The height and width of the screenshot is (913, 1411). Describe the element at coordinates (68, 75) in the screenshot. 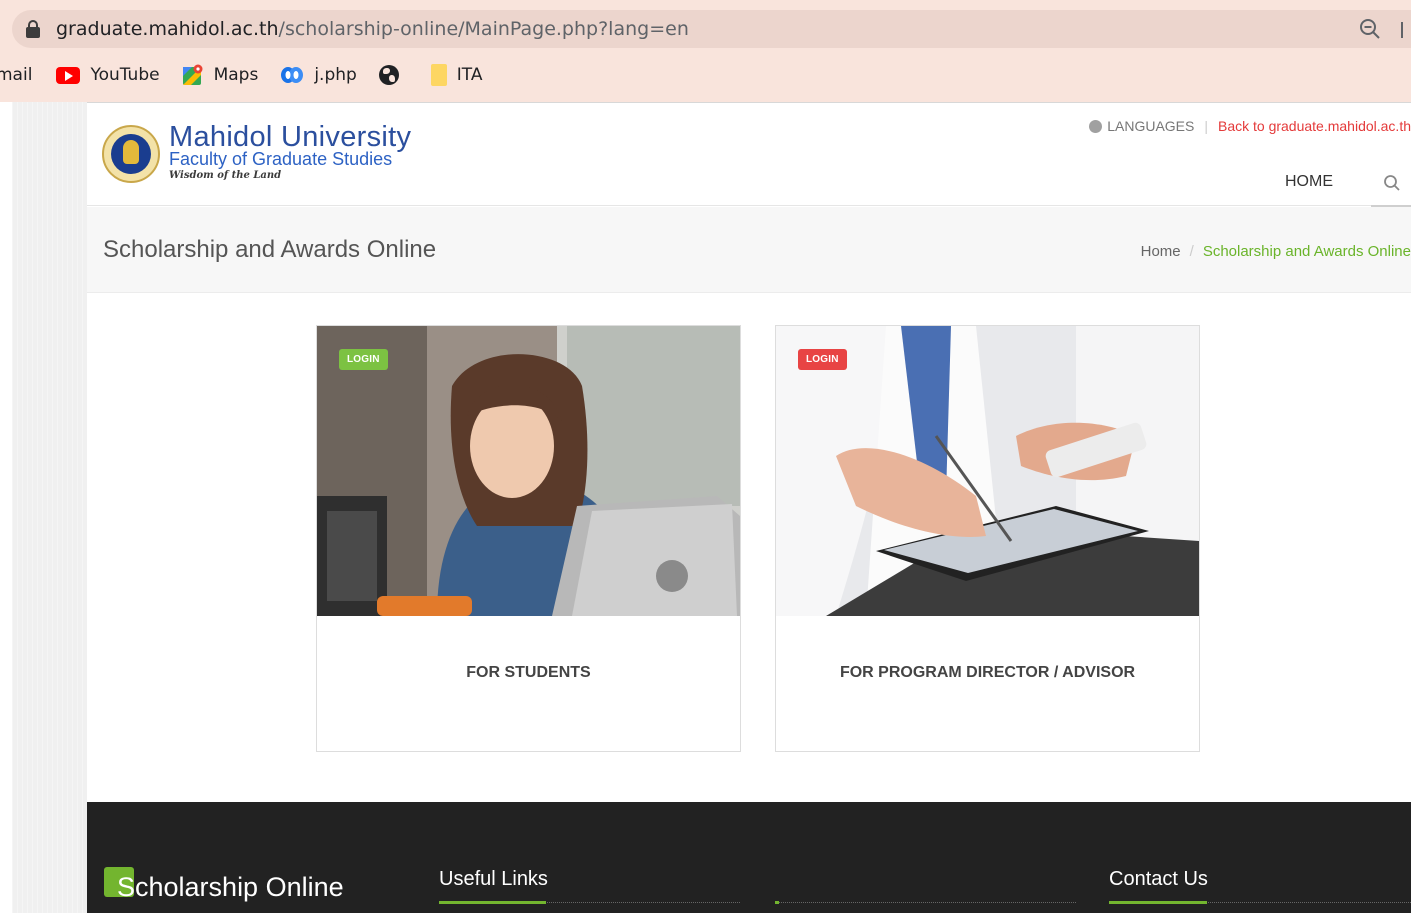

I see `youtube-icon` at that location.